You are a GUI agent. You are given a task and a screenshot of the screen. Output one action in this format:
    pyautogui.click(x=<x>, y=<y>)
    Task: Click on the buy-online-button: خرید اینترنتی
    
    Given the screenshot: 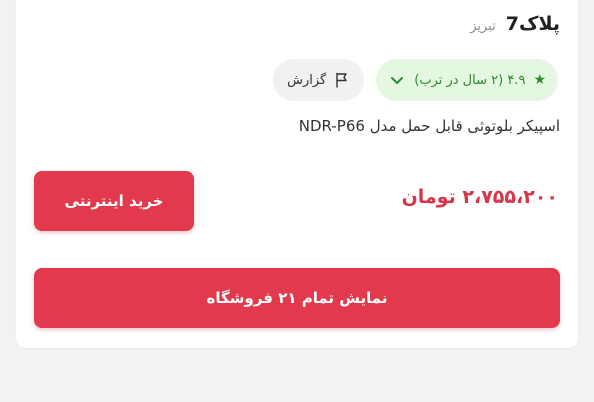 What is the action you would take?
    pyautogui.click(x=114, y=201)
    